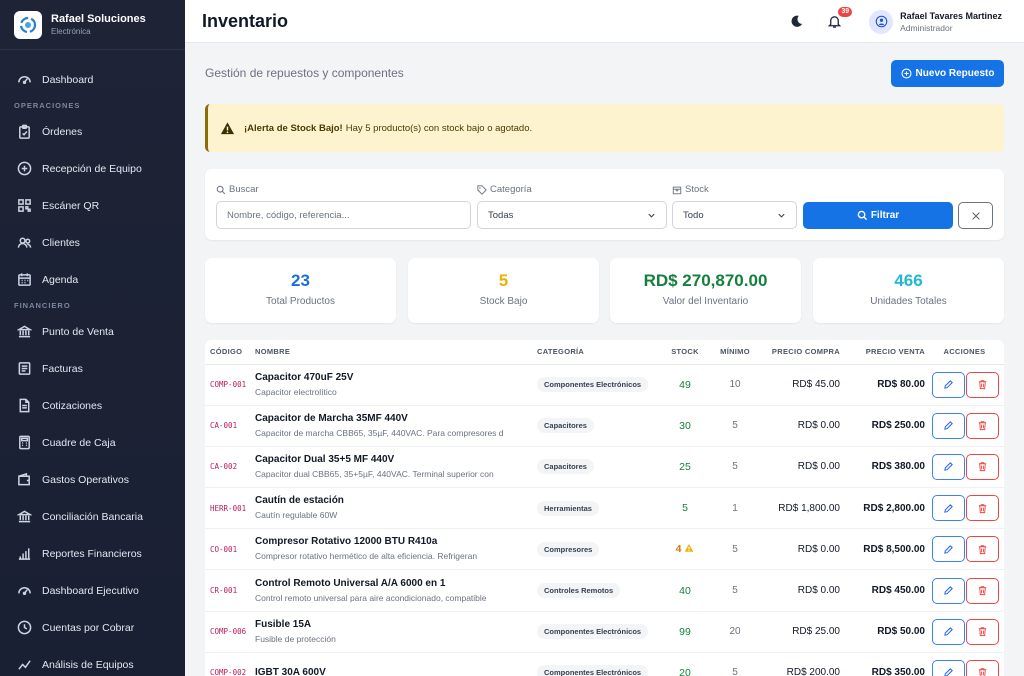 The height and width of the screenshot is (676, 1024). Describe the element at coordinates (290, 671) in the screenshot. I see `product-name: IGBT 30A 600V` at that location.